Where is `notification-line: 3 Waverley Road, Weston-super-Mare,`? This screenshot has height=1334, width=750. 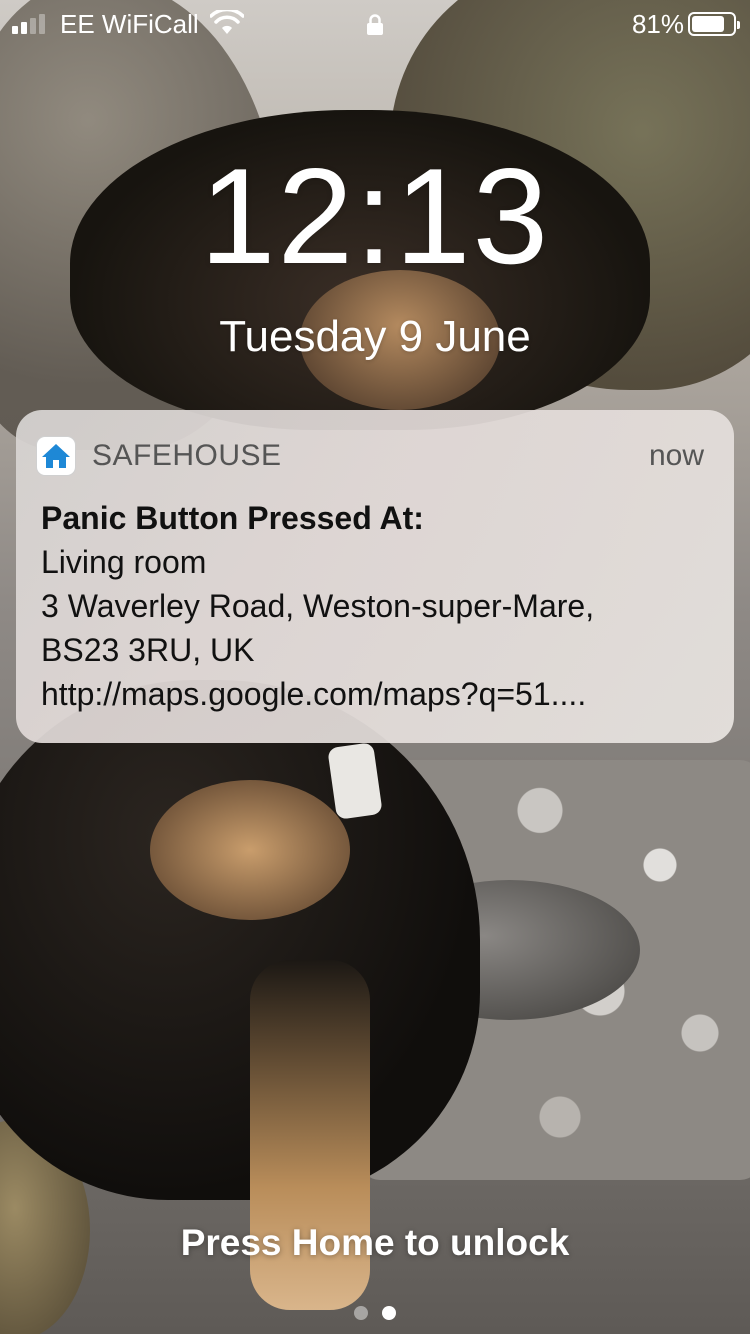 notification-line: 3 Waverley Road, Weston-super-Mare, is located at coordinates (318, 606).